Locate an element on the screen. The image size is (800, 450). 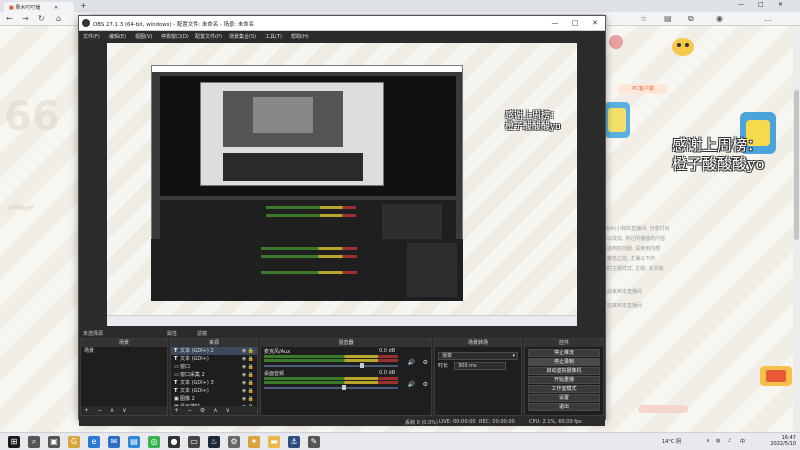
obs-minimize-button: — is located at coordinates (555, 23).